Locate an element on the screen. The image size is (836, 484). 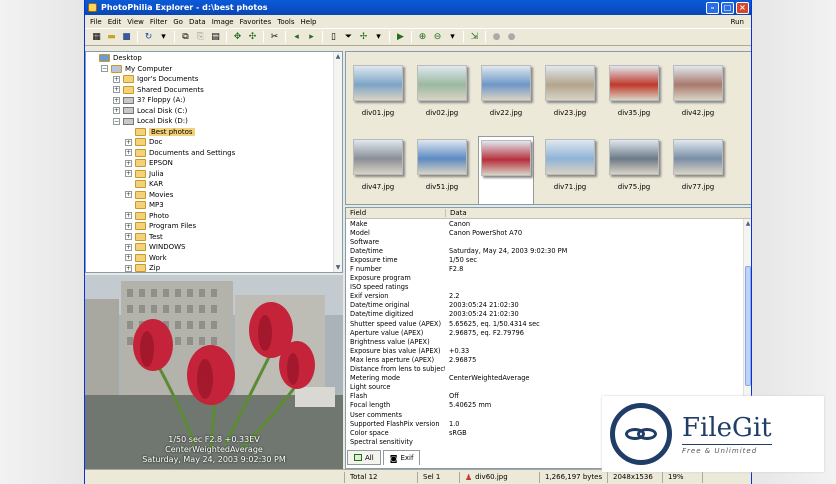
zoom-out-icon: ⊖ is located at coordinates (437, 37).